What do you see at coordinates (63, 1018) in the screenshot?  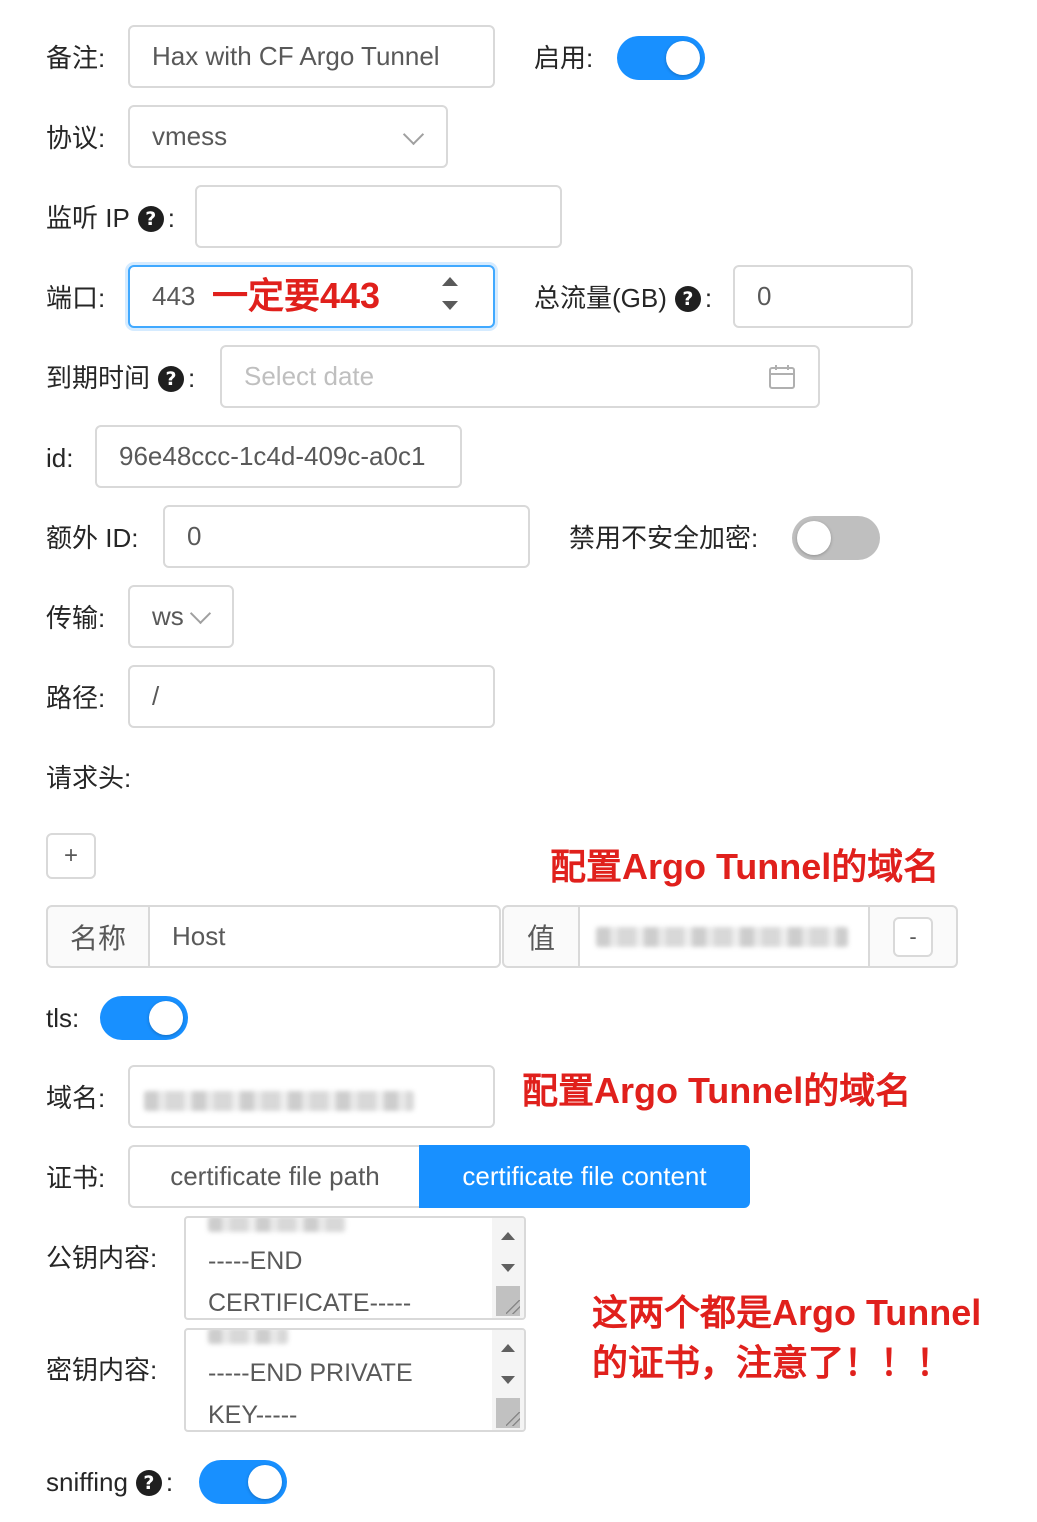 I see `tls-label: tls:` at bounding box center [63, 1018].